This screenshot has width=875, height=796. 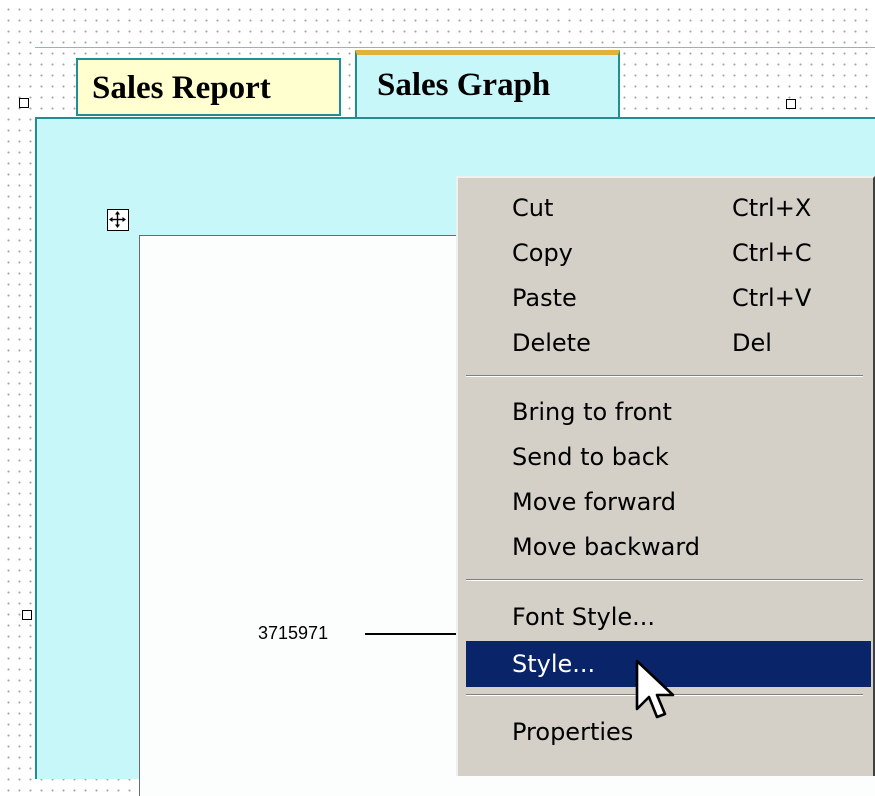 I want to click on tab-sales-report-label: Sales Report, so click(x=181, y=88).